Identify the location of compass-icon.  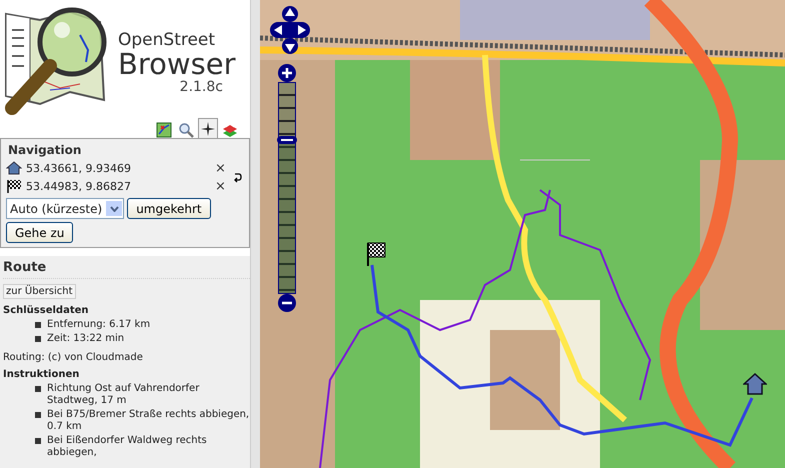
(208, 128).